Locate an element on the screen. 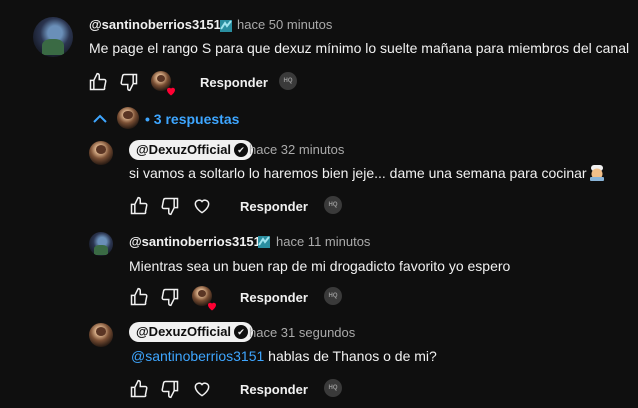 This screenshot has height=408, width=638. replies-count: 3 respuestas is located at coordinates (196, 119).